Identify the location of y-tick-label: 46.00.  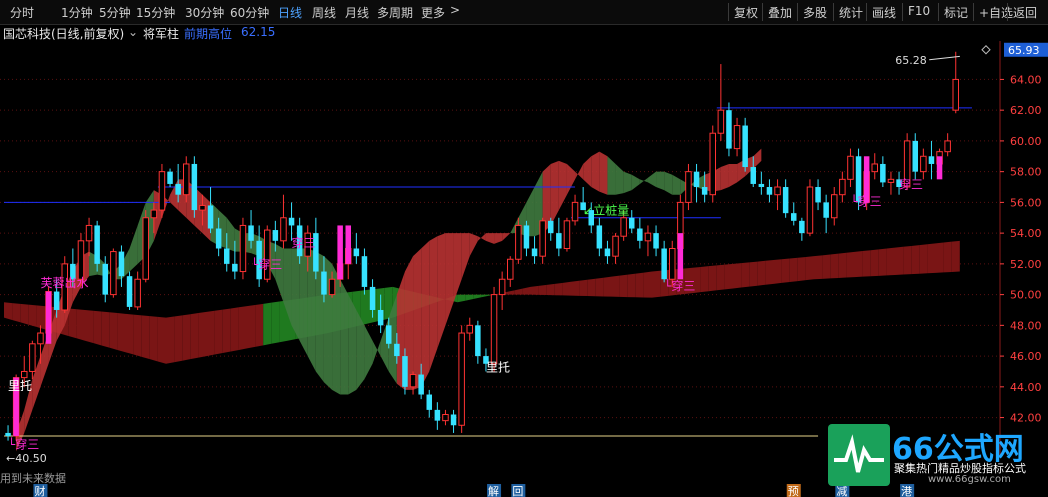
(1026, 356).